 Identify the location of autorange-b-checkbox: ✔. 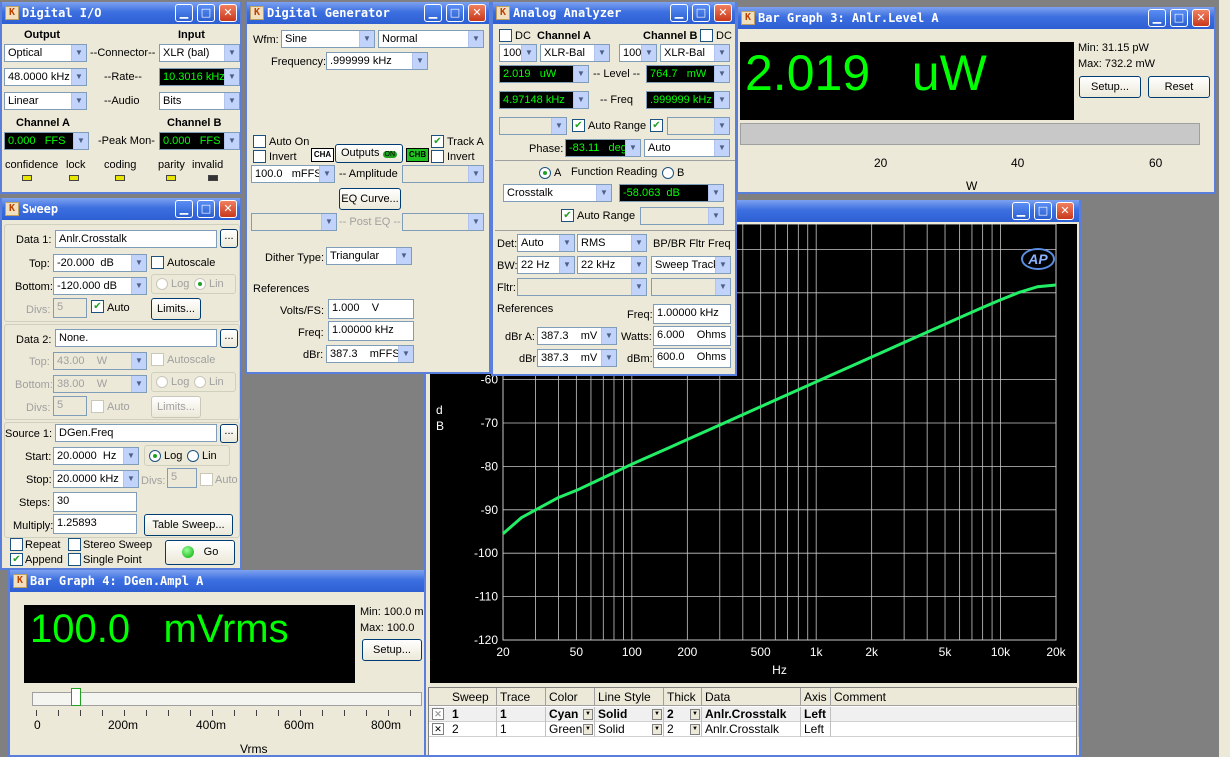
(656, 125).